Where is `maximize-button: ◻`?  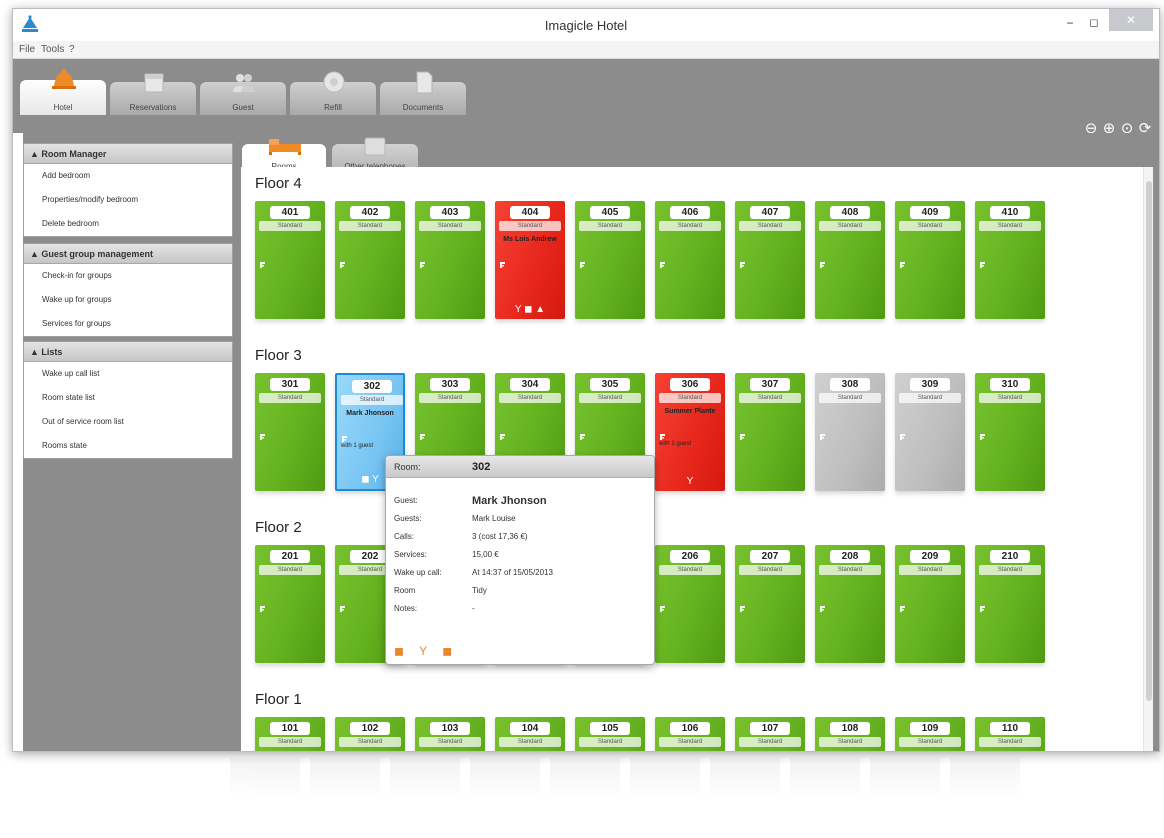
maximize-button: ◻ is located at coordinates (1094, 23).